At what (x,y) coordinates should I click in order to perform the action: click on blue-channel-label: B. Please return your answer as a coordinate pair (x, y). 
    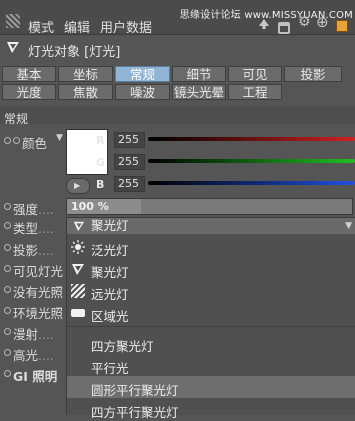
    Looking at the image, I should click on (100, 184).